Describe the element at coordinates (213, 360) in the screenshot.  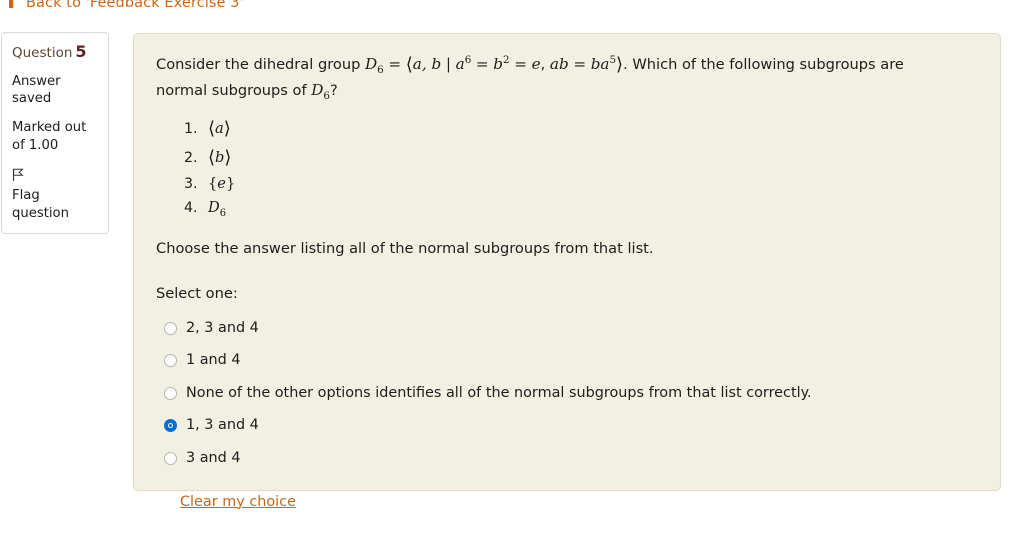
I see `answer-option-2-label: 1 and 4` at that location.